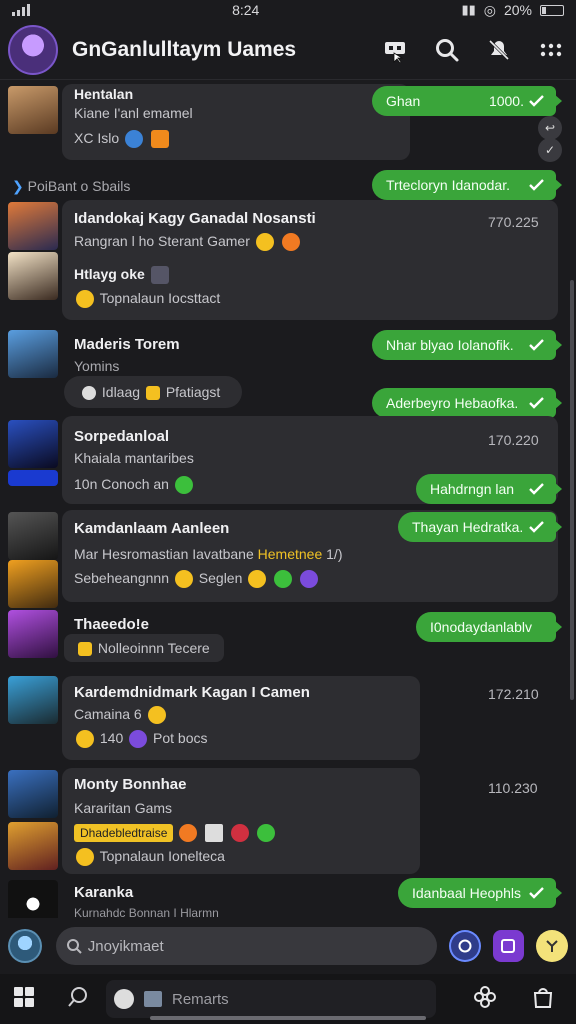 This screenshot has width=576, height=1024. I want to click on pin-icon, so click(85, 649).